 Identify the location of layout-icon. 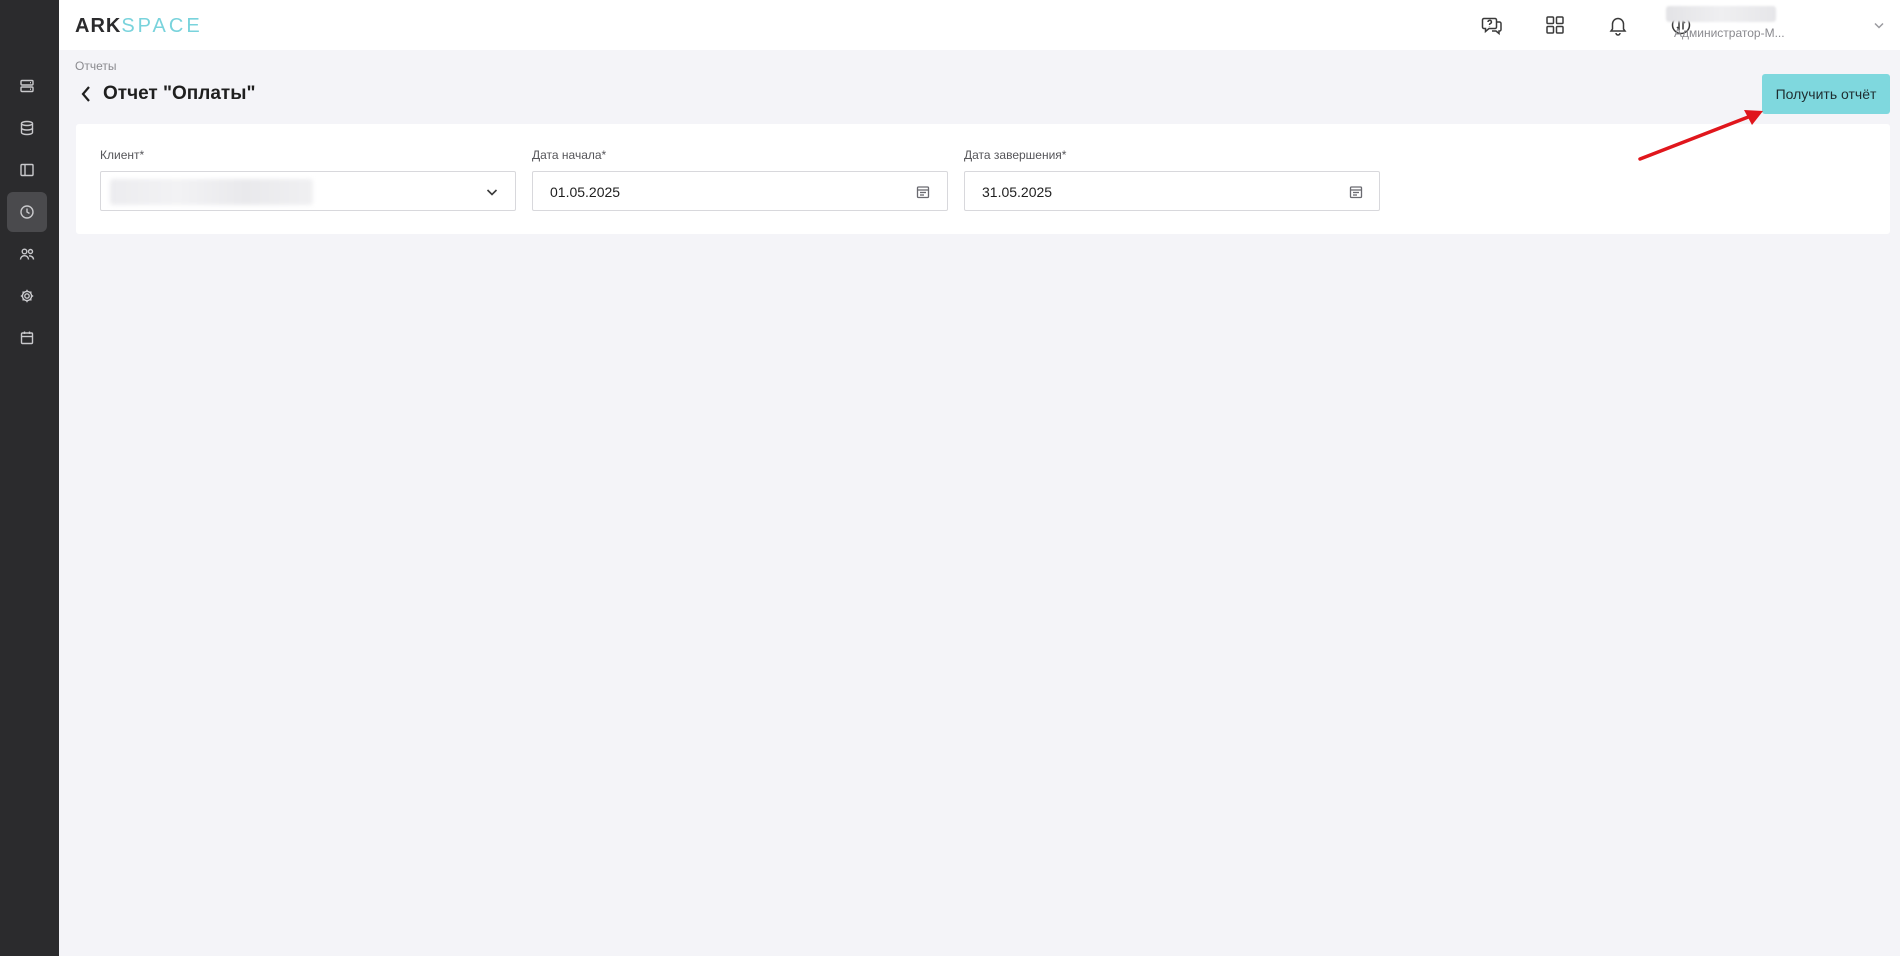
(27, 170).